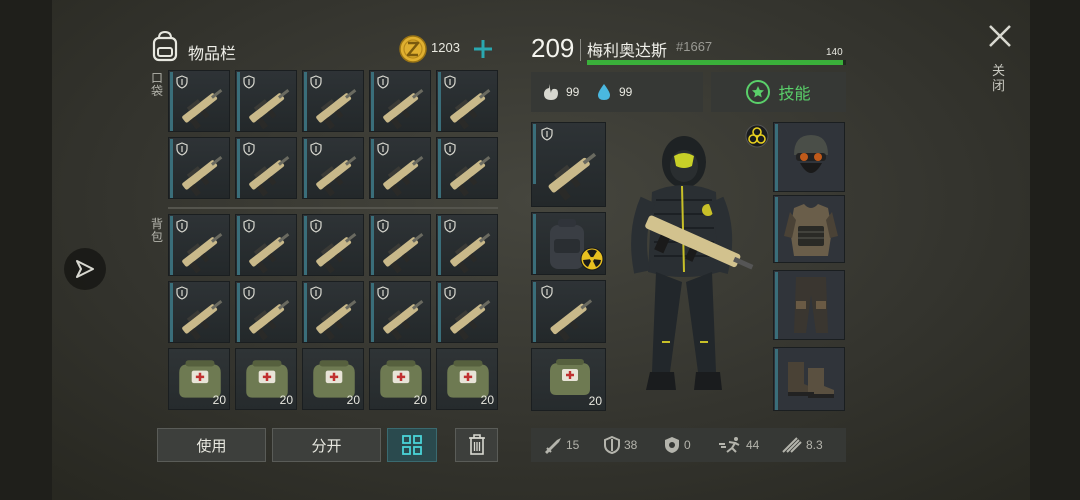 The image size is (1080, 500). Describe the element at coordinates (794, 93) in the screenshot. I see `skills-label: 技能` at that location.